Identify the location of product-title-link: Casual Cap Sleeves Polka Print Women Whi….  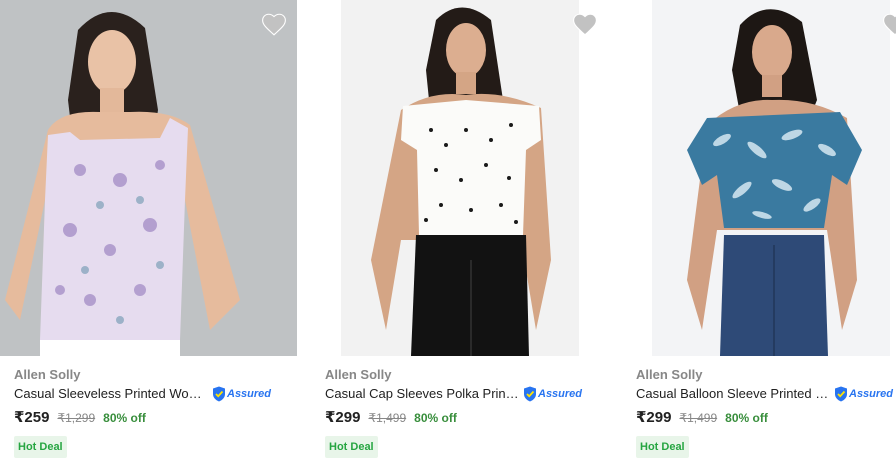
(423, 394).